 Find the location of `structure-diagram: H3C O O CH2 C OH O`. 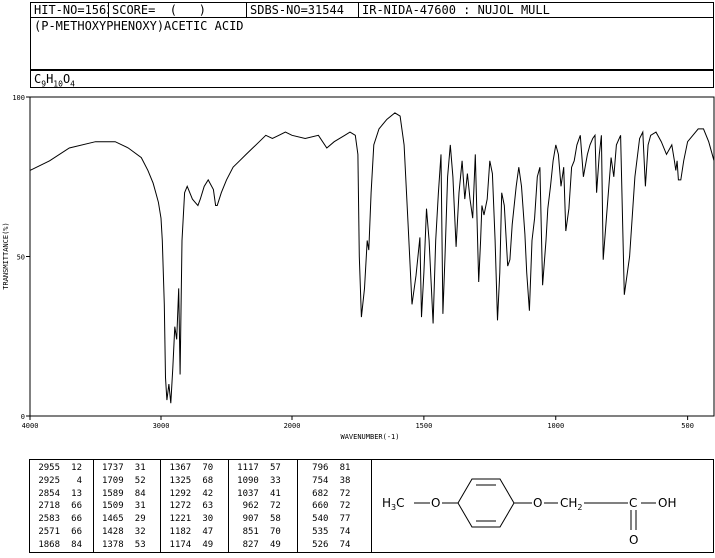

structure-diagram: H3C O O CH2 C OH O is located at coordinates (543, 506).